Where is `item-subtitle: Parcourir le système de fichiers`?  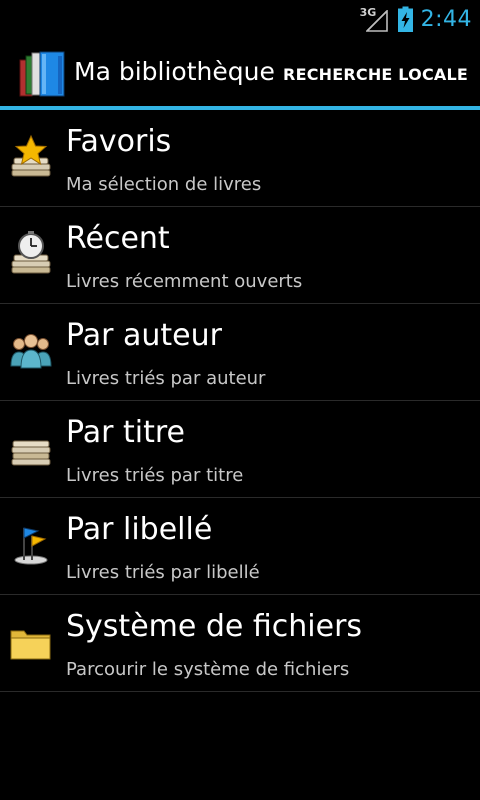 item-subtitle: Parcourir le système de fichiers is located at coordinates (208, 669).